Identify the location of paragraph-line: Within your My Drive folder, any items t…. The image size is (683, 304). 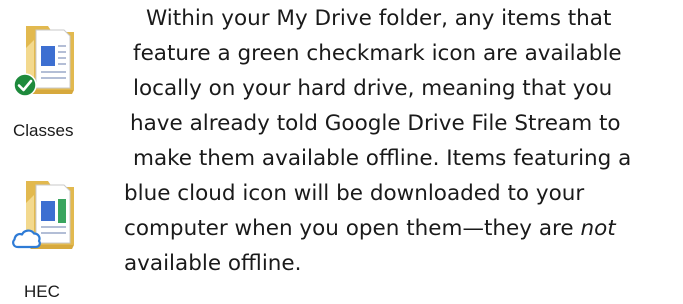
(379, 18).